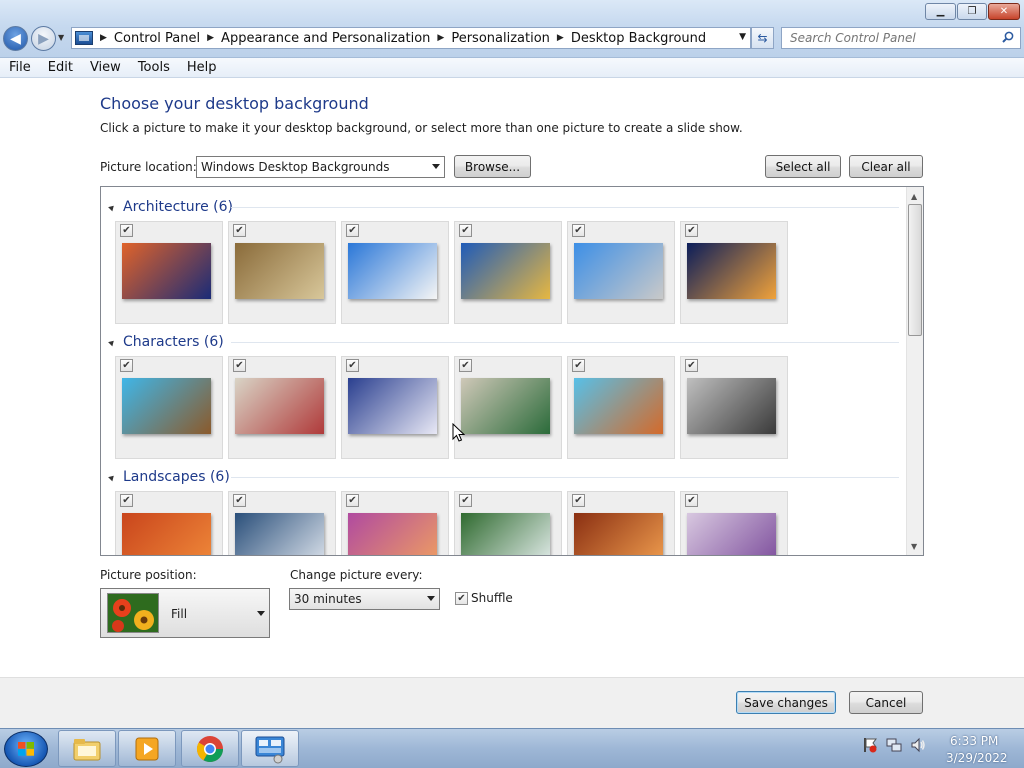 The image size is (1024, 768). I want to click on clock-time: 6:33 PM, so click(974, 741).